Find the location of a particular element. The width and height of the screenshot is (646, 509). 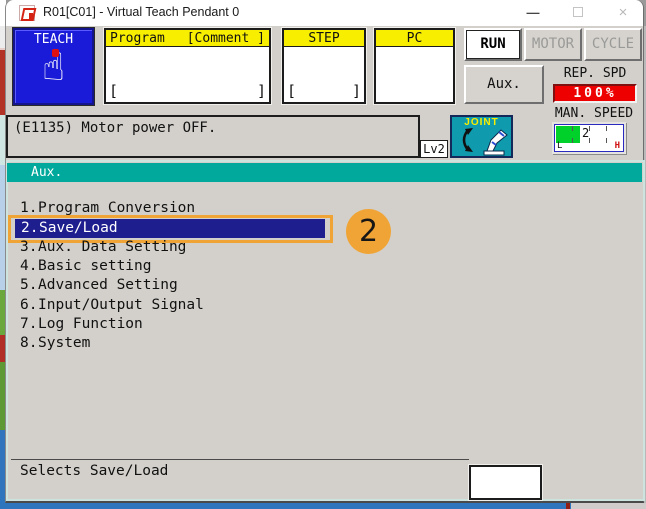

minimize-button: — is located at coordinates (533, 12).